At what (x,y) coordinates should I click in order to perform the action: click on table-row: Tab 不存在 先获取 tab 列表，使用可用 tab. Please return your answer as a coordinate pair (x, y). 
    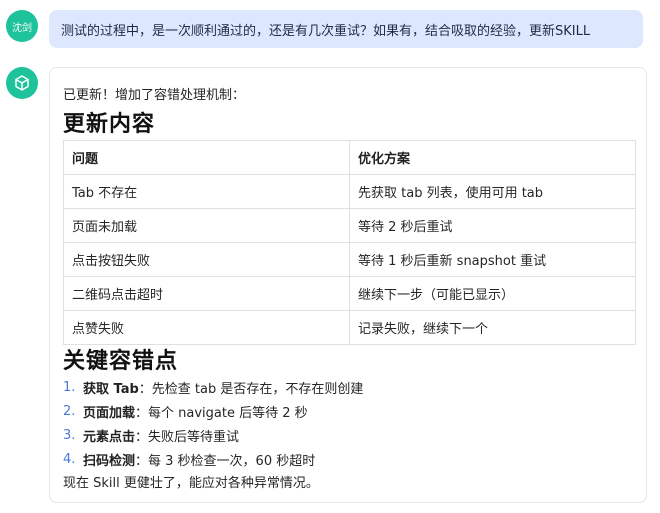
    Looking at the image, I should click on (349, 191).